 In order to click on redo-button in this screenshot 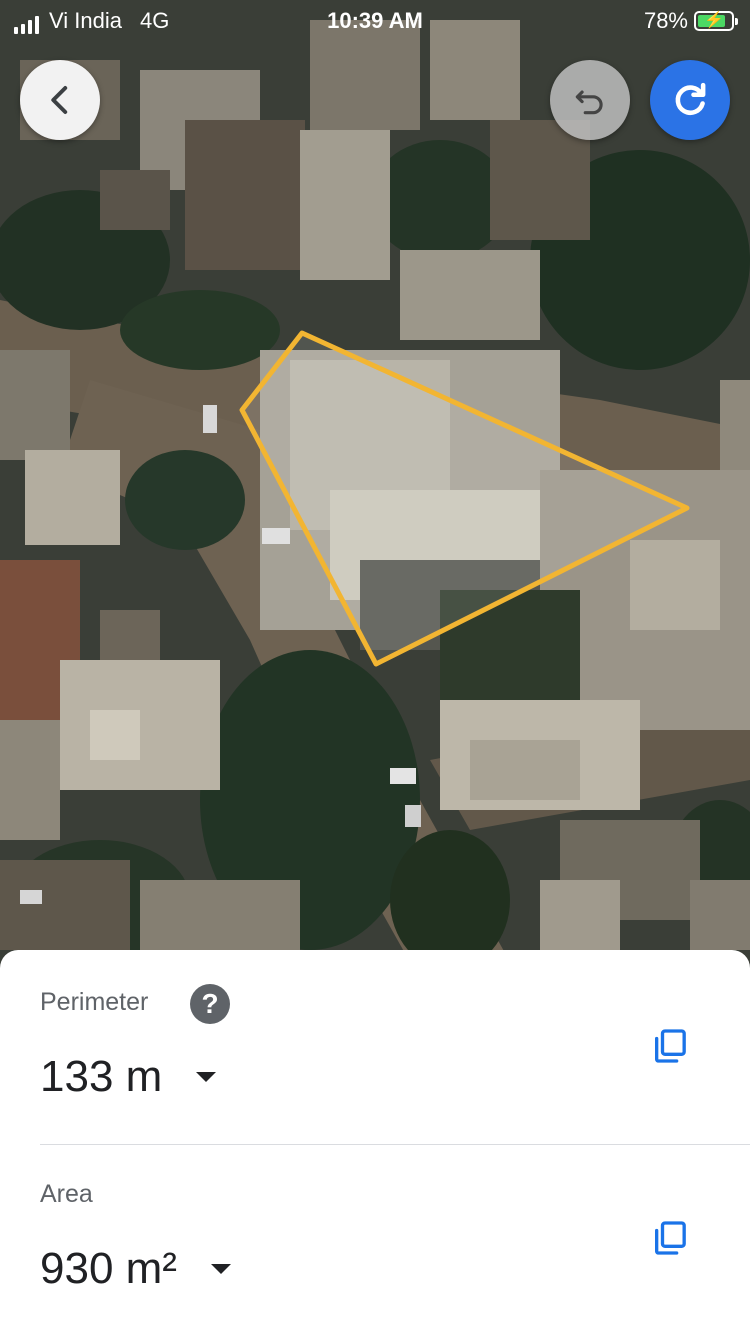, I will do `click(690, 100)`.